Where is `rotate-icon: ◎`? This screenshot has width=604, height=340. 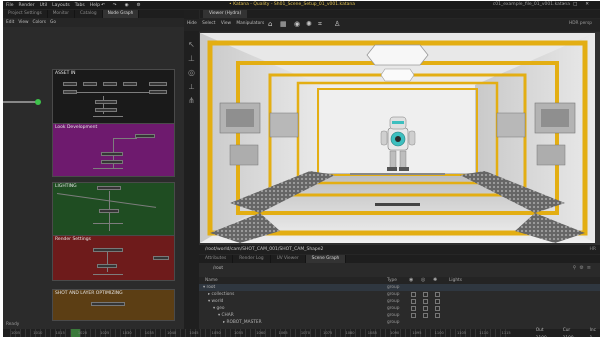
rotate-icon: ◎ is located at coordinates (191, 72).